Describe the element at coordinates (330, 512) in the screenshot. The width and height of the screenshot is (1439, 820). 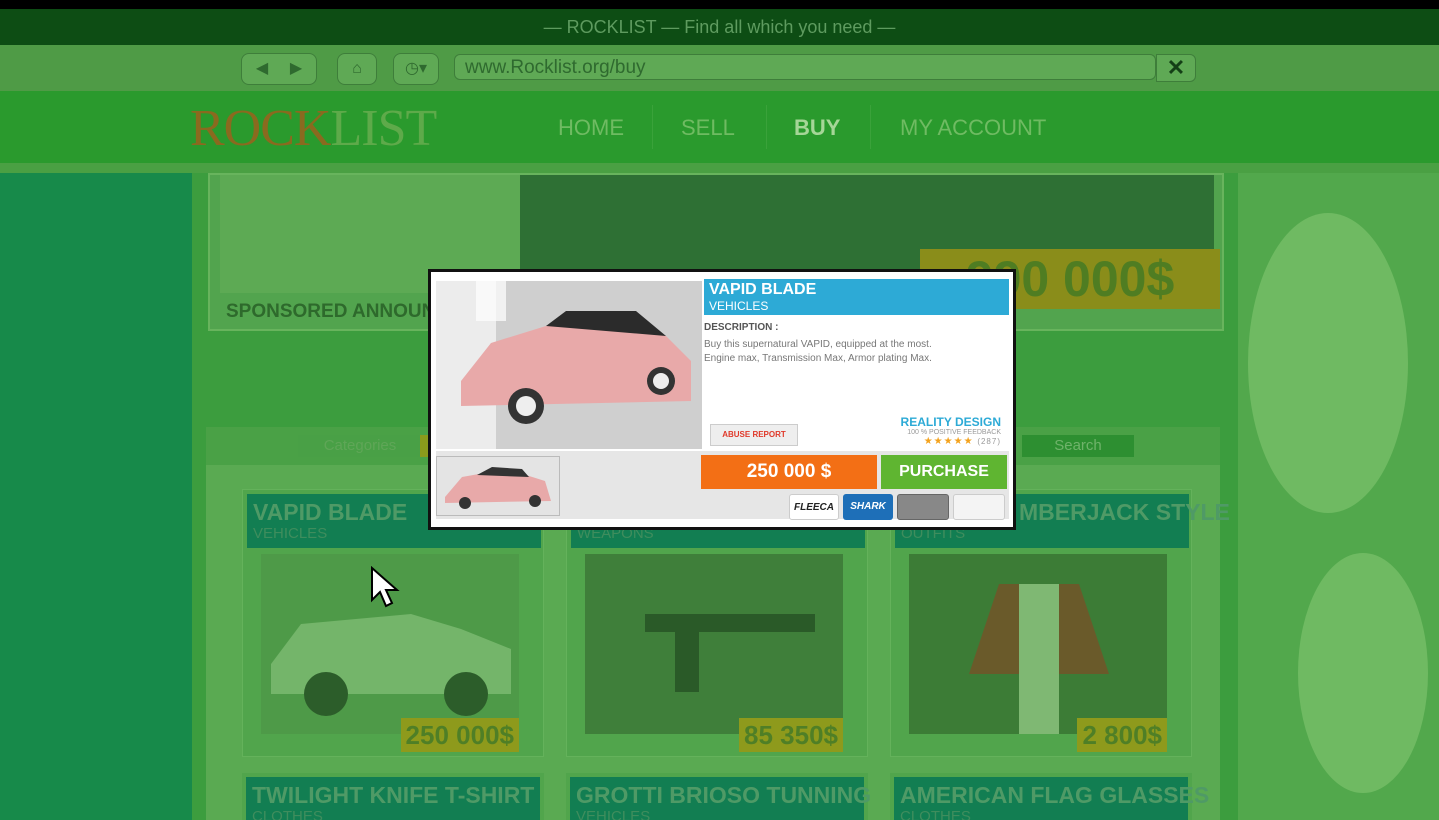
I see `listing-title: VAPID BLADE` at that location.